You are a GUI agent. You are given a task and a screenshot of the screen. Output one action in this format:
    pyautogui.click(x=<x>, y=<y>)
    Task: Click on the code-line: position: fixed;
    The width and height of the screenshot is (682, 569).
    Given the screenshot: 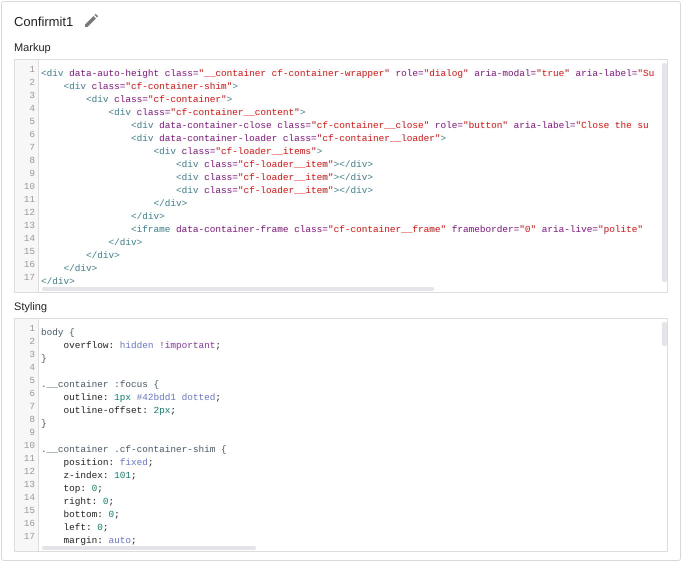 What is the action you would take?
    pyautogui.click(x=108, y=462)
    